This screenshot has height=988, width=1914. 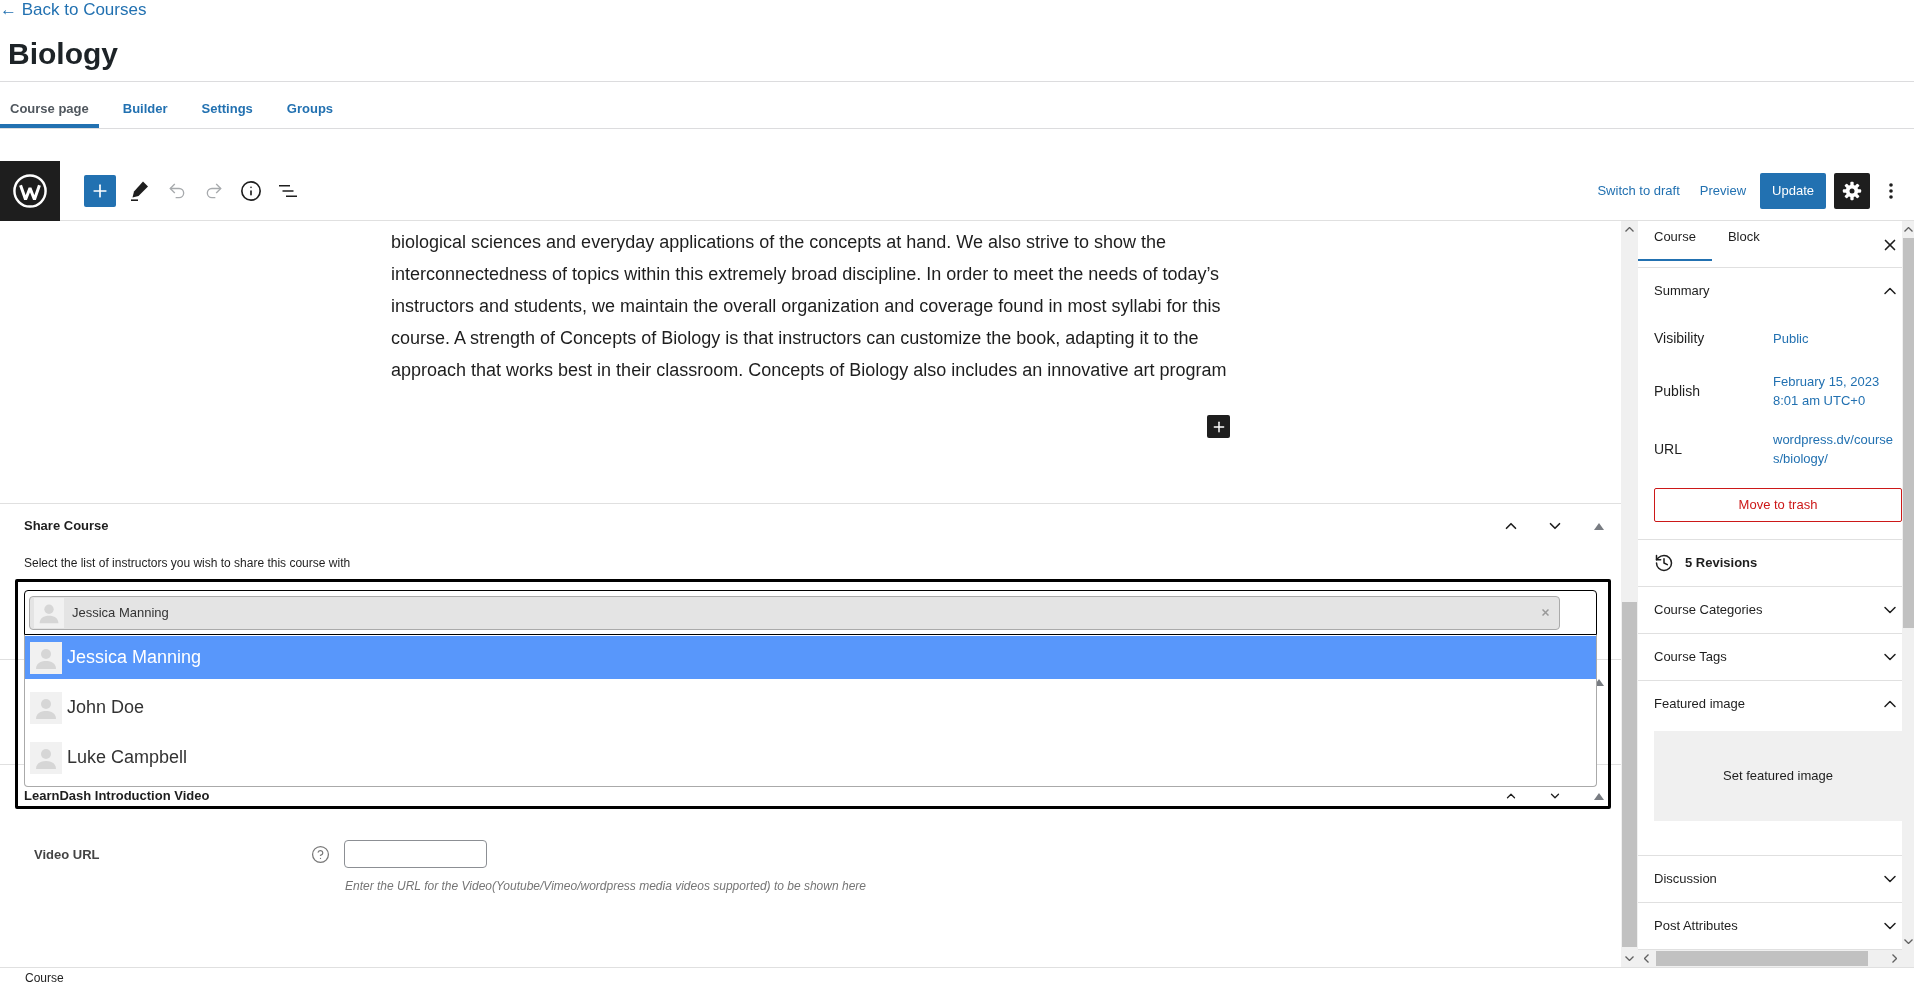 I want to click on section-title: Share Course, so click(x=67, y=526).